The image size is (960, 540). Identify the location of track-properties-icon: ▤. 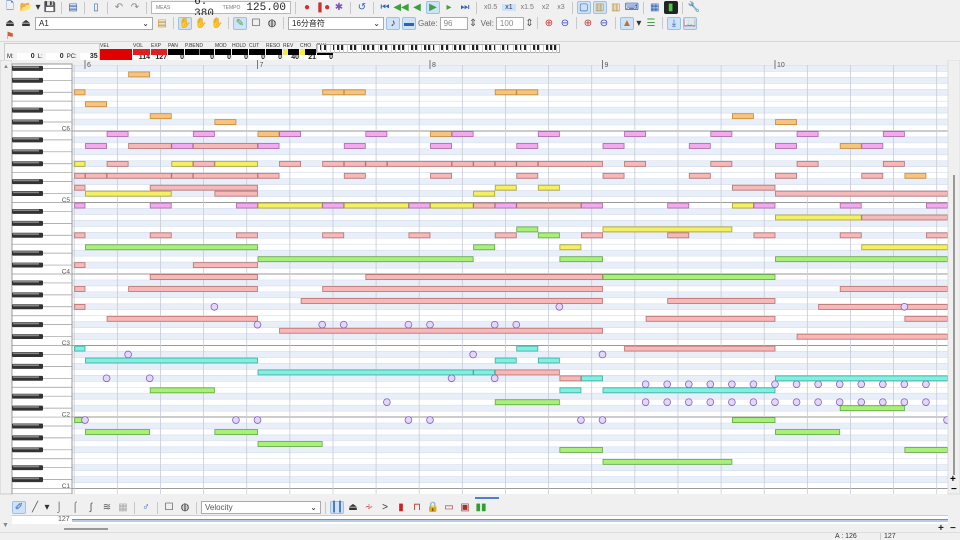
(162, 23).